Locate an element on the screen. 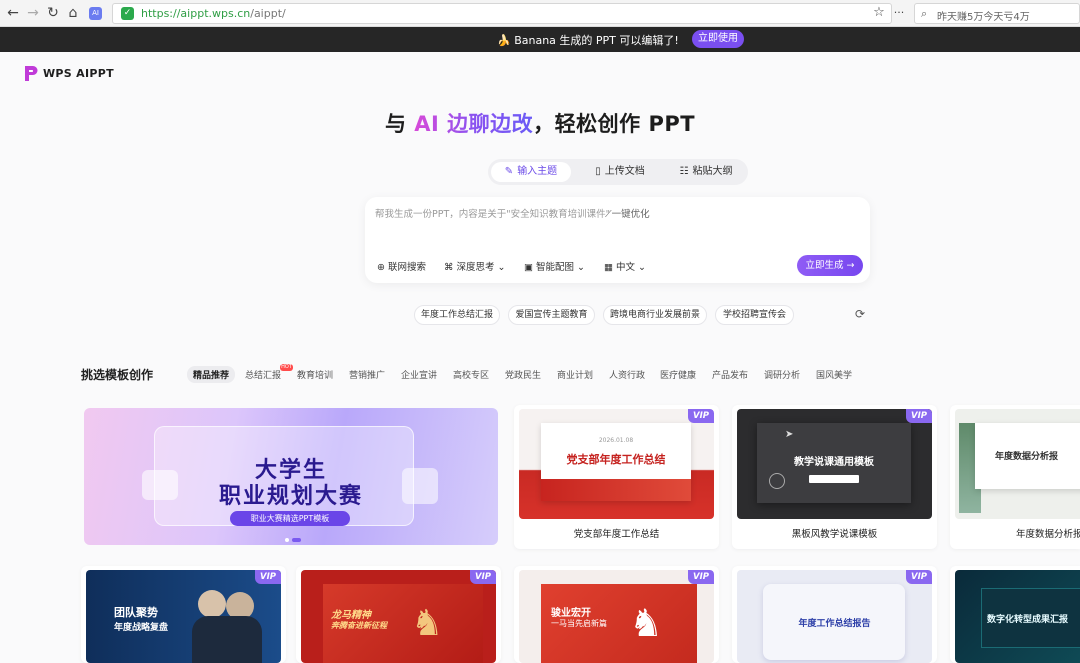 This screenshot has width=1080, height=663. template-card: 数字化转型成果汇报 is located at coordinates (1015, 614).